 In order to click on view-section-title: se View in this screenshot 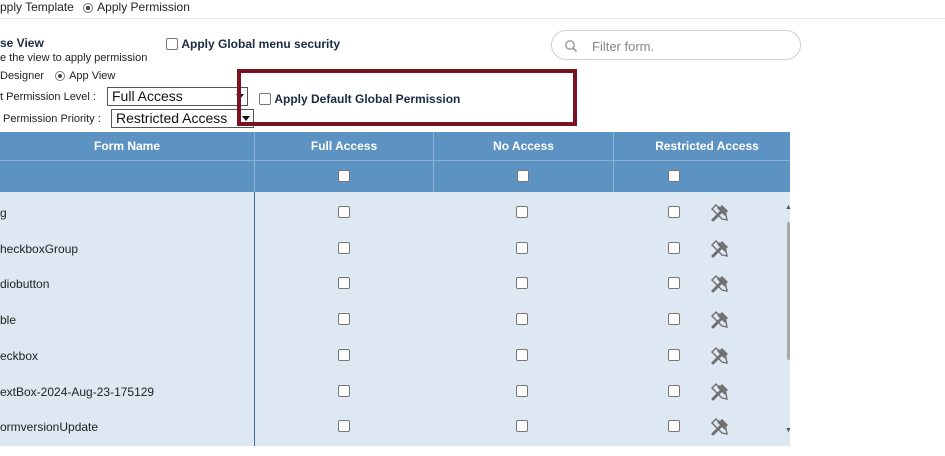, I will do `click(22, 43)`.